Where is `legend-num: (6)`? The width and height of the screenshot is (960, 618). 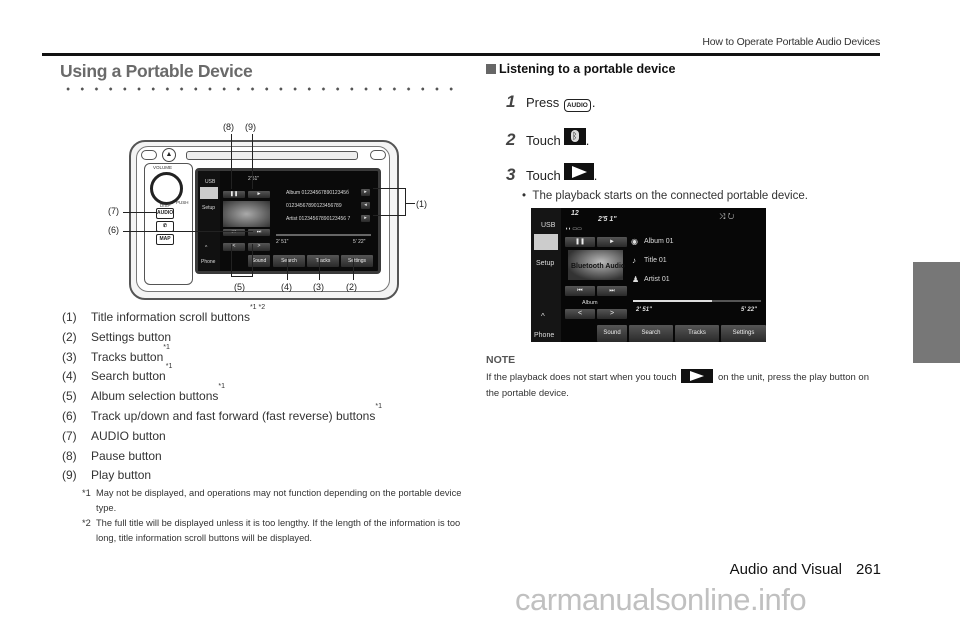 legend-num: (6) is located at coordinates (69, 415).